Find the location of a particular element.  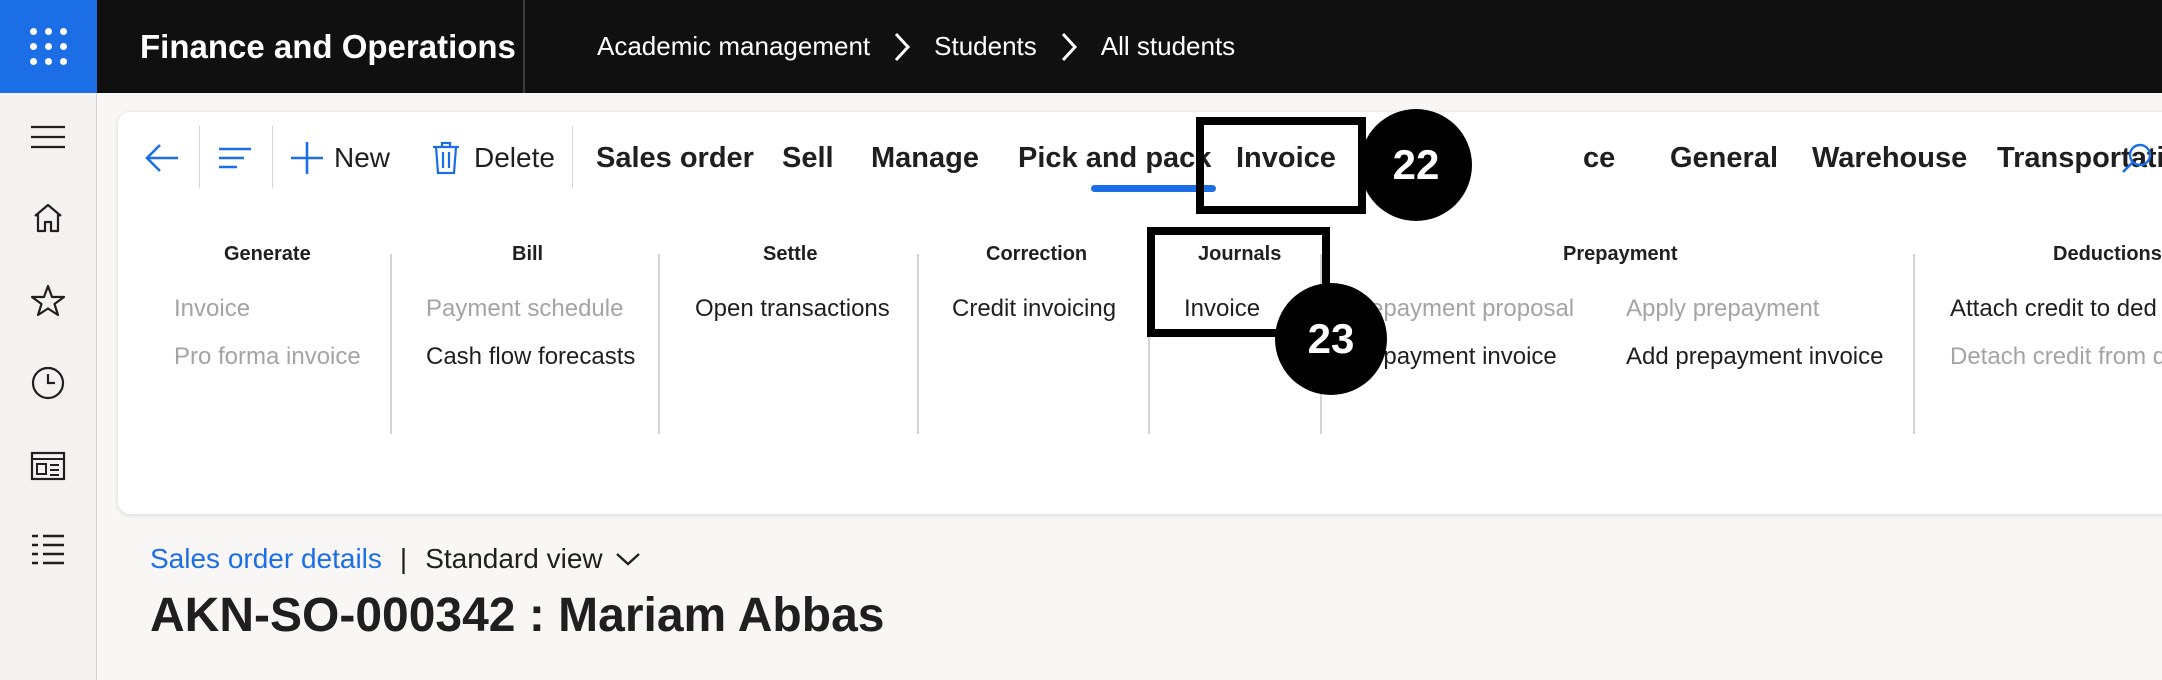

app-title: Finance and Operations is located at coordinates (328, 46).